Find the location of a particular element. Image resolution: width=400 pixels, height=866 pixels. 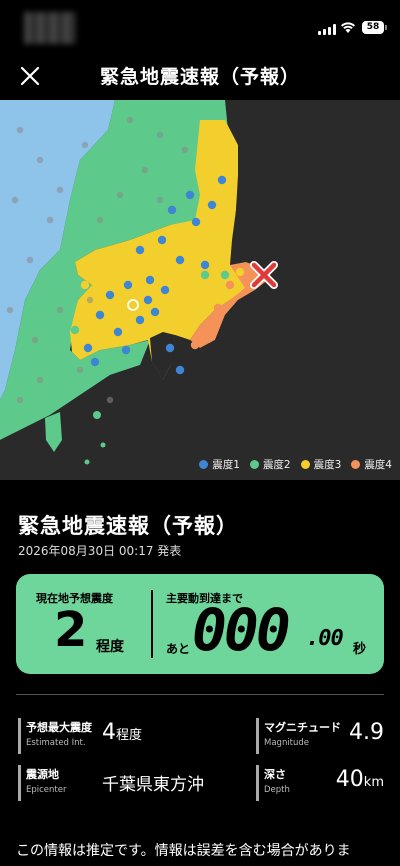

card-divider is located at coordinates (152, 624).